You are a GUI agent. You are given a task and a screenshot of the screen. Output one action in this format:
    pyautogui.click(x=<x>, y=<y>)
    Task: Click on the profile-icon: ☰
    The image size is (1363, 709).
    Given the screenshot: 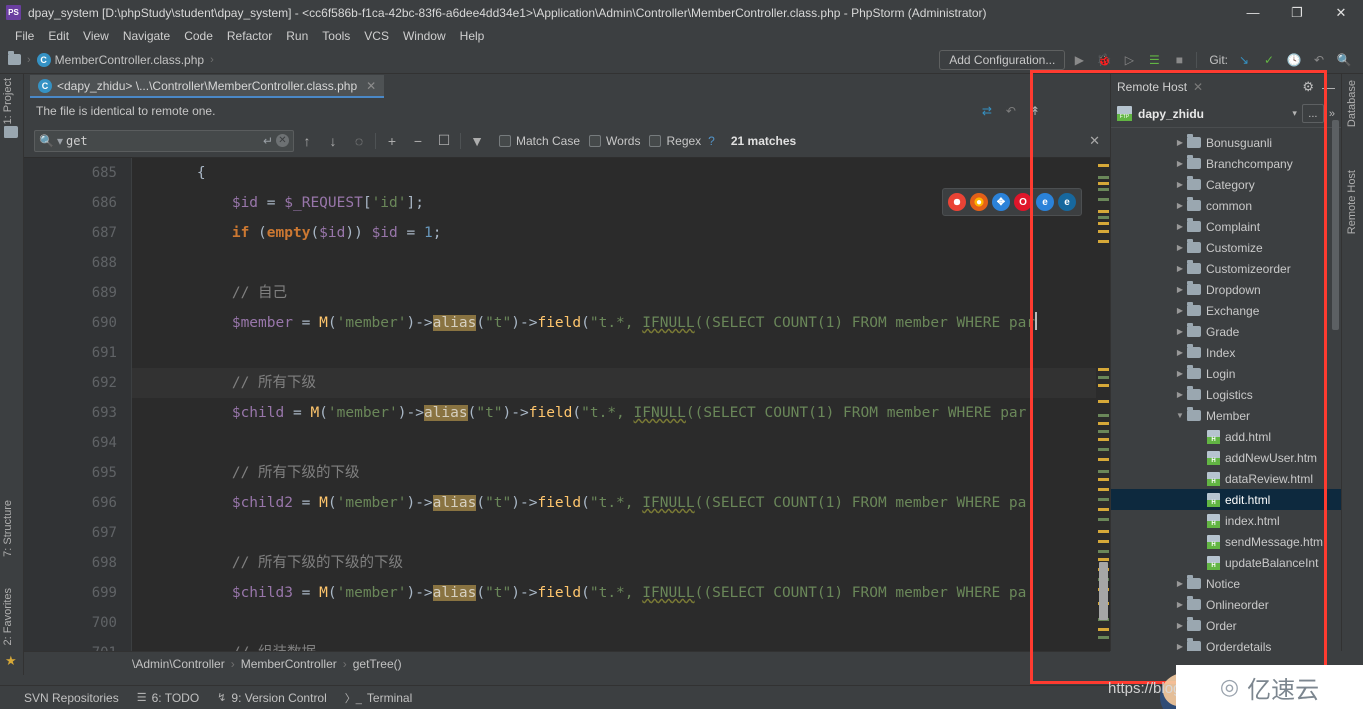 What is the action you would take?
    pyautogui.click(x=1154, y=60)
    